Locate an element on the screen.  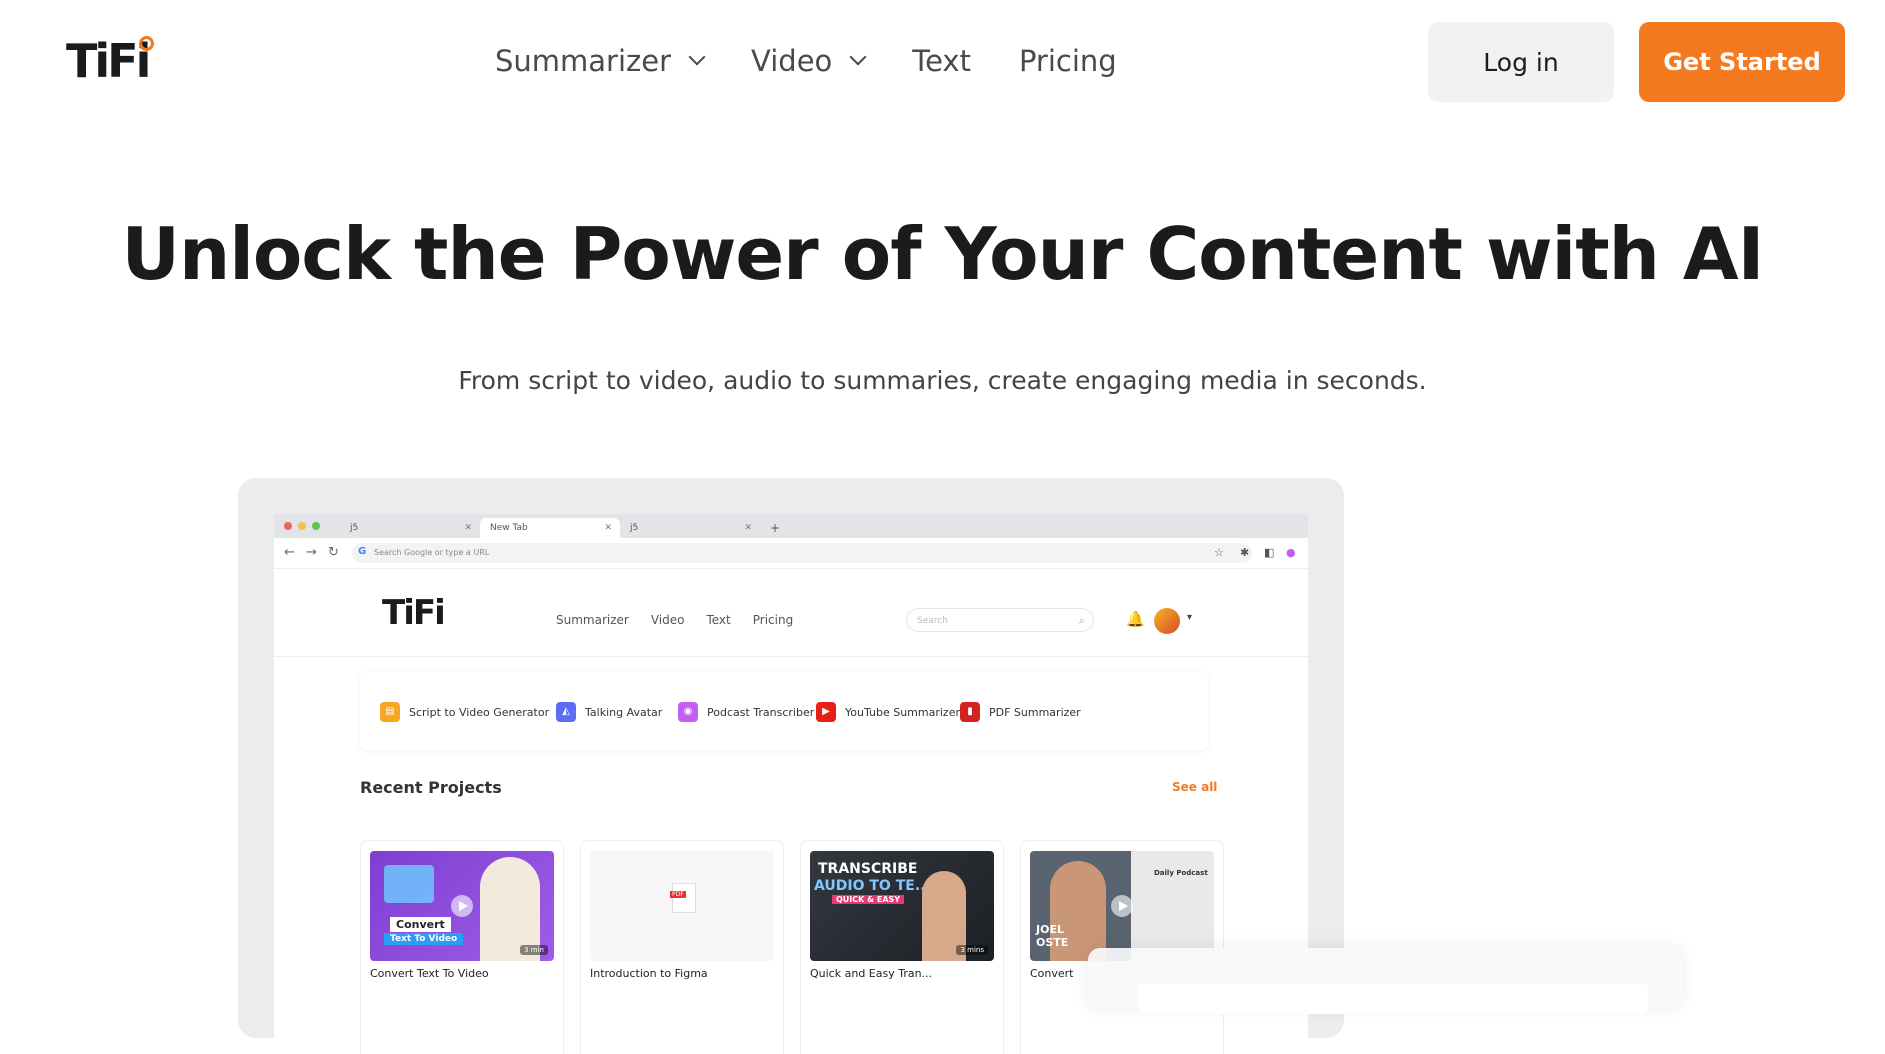
project-card: JOEL OSTE Daily Podcast Convert is located at coordinates (1122, 947).